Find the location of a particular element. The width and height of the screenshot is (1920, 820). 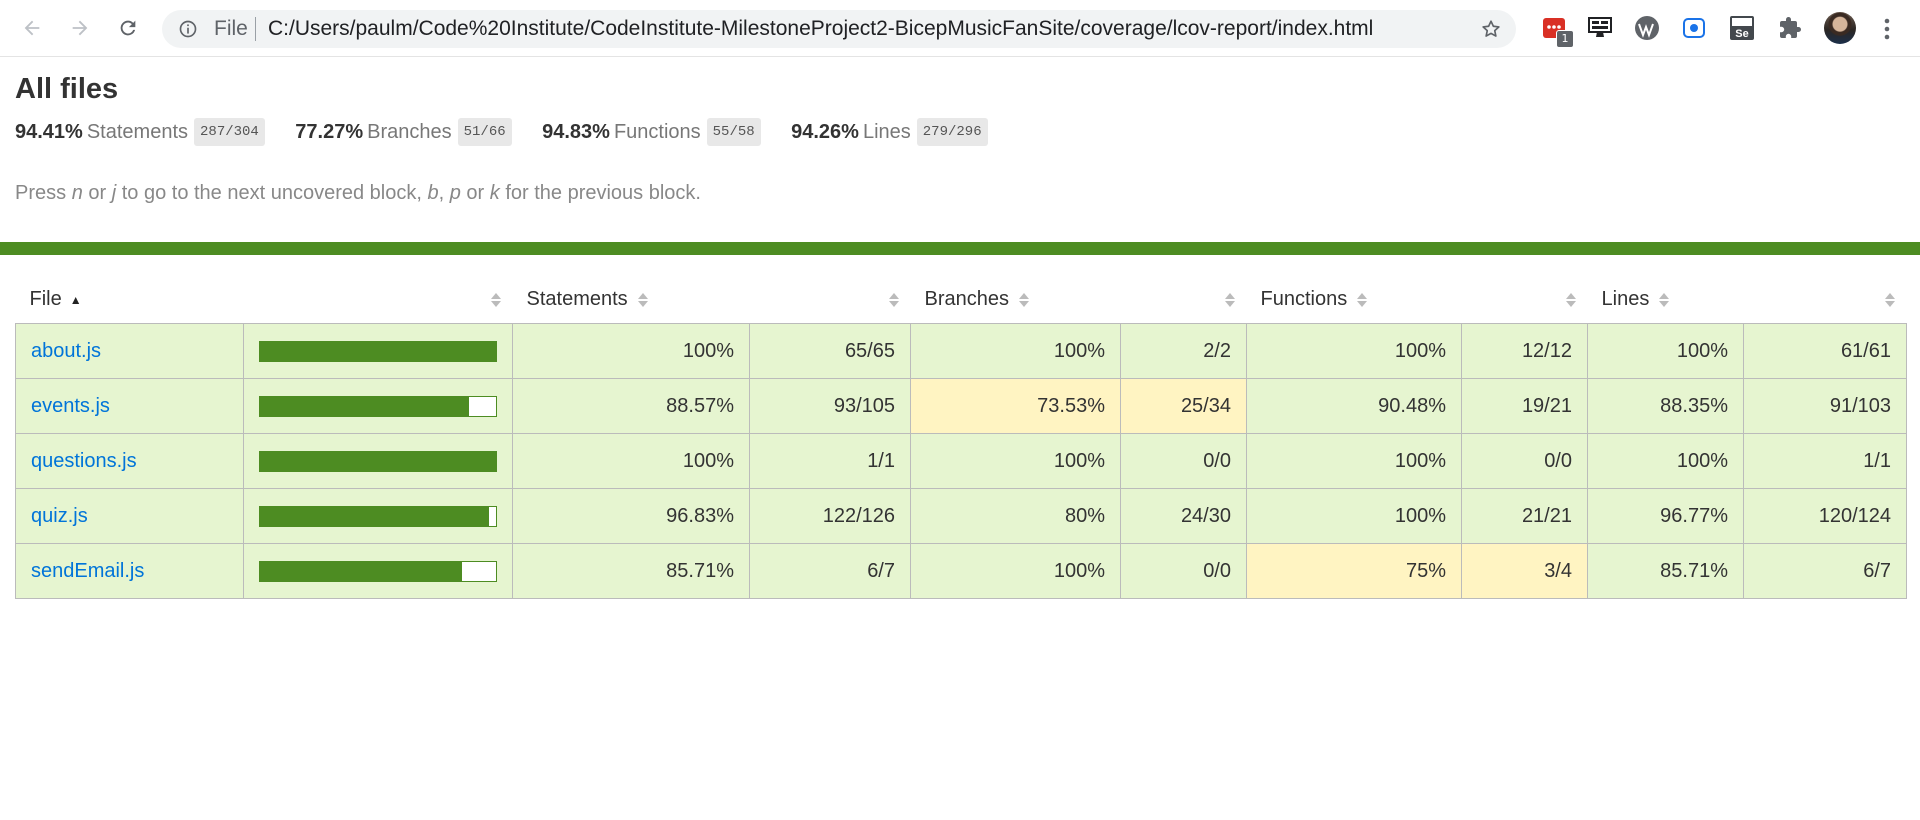

screen-record-icon is located at coordinates (1694, 28).